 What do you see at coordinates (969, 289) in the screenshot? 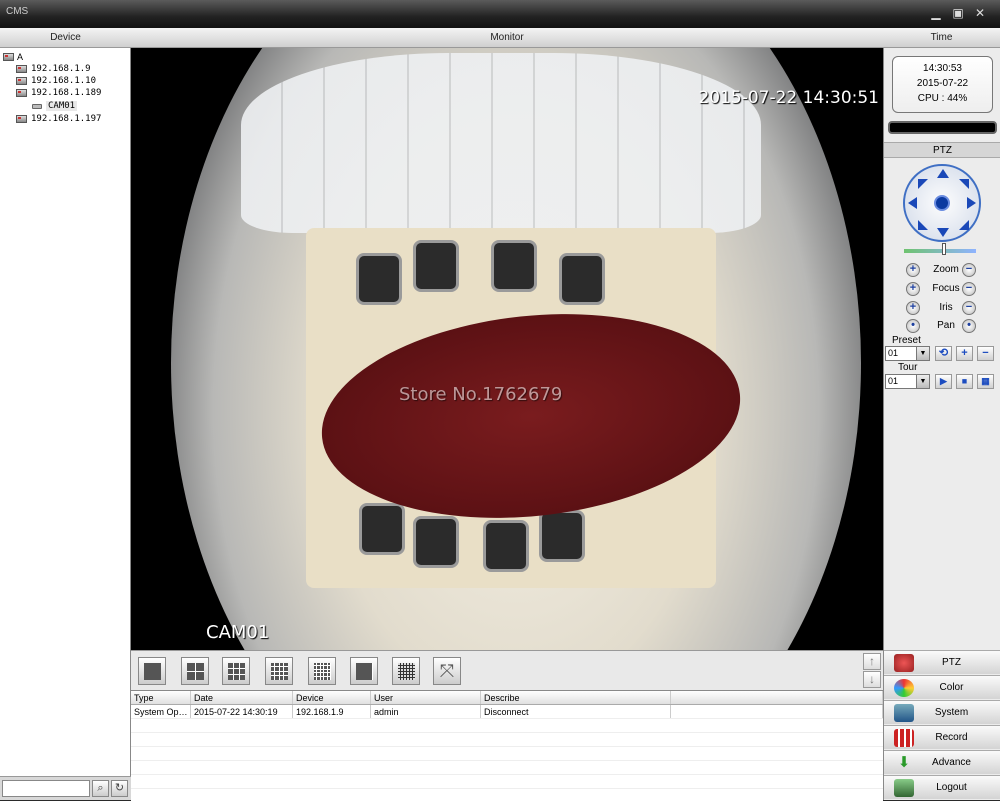
I see `focus-far-button: −` at bounding box center [969, 289].